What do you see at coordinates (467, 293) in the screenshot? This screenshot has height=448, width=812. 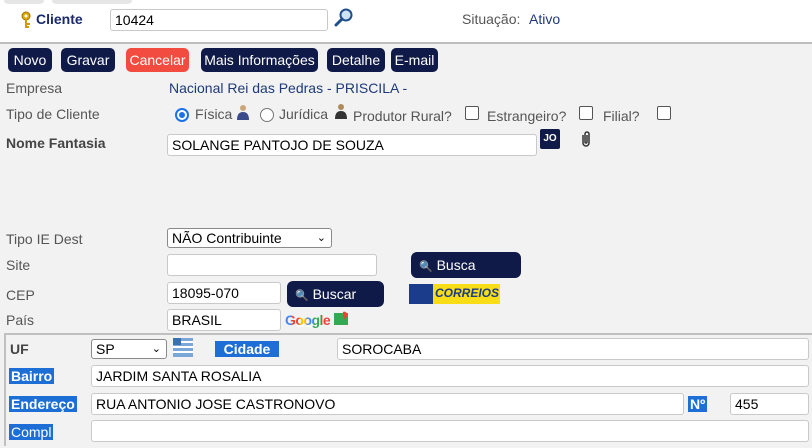 I see `correios-label: CORREIOS` at bounding box center [467, 293].